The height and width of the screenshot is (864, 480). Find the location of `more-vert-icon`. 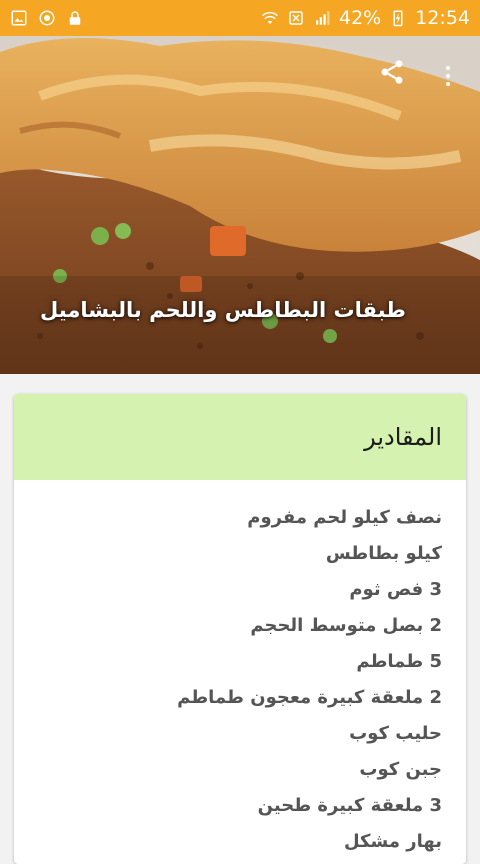

more-vert-icon is located at coordinates (448, 76).